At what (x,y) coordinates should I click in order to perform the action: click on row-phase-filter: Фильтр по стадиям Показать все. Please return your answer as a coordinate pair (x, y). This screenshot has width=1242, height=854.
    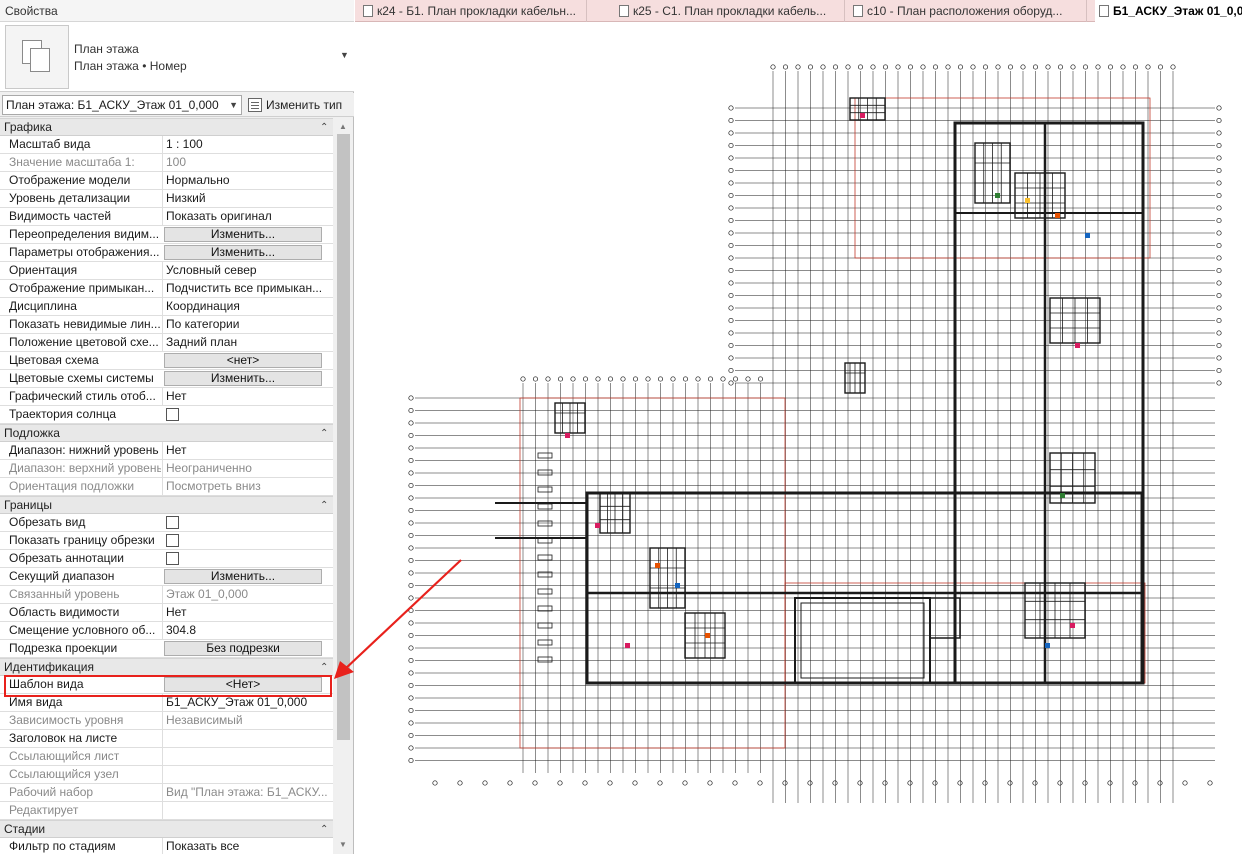
    Looking at the image, I should click on (166, 846).